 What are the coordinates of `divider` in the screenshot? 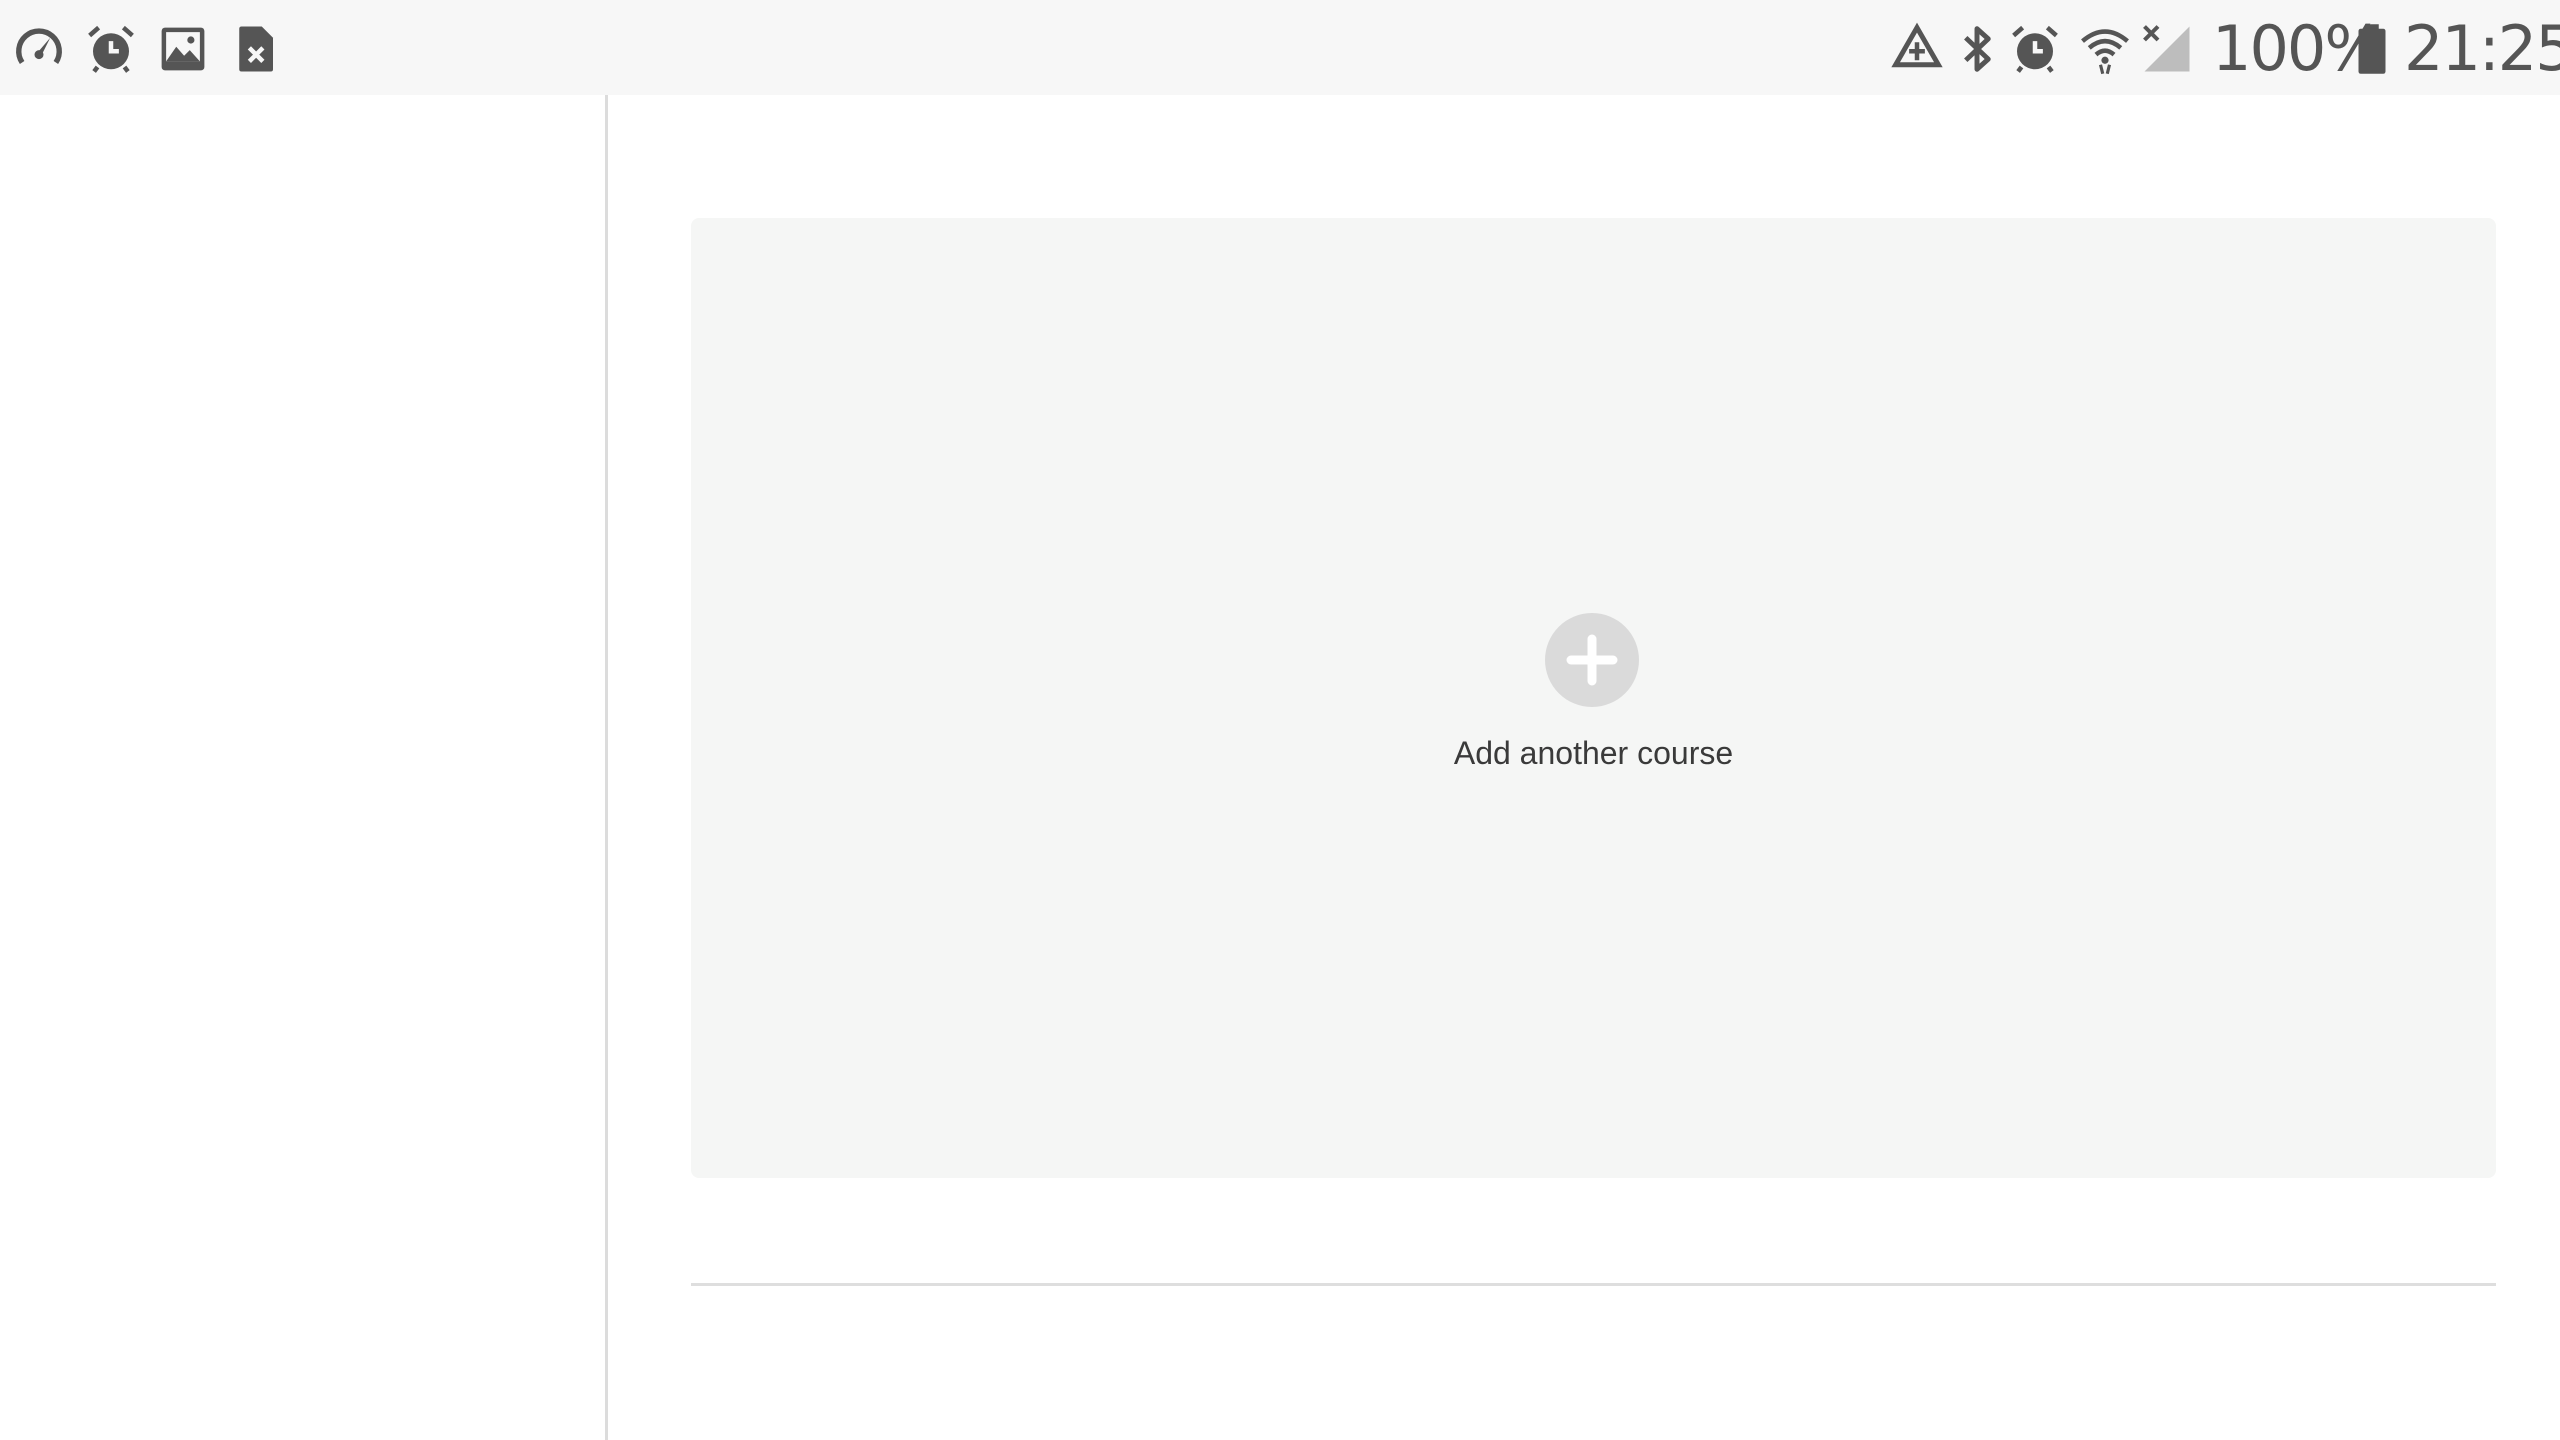 It's located at (1593, 1284).